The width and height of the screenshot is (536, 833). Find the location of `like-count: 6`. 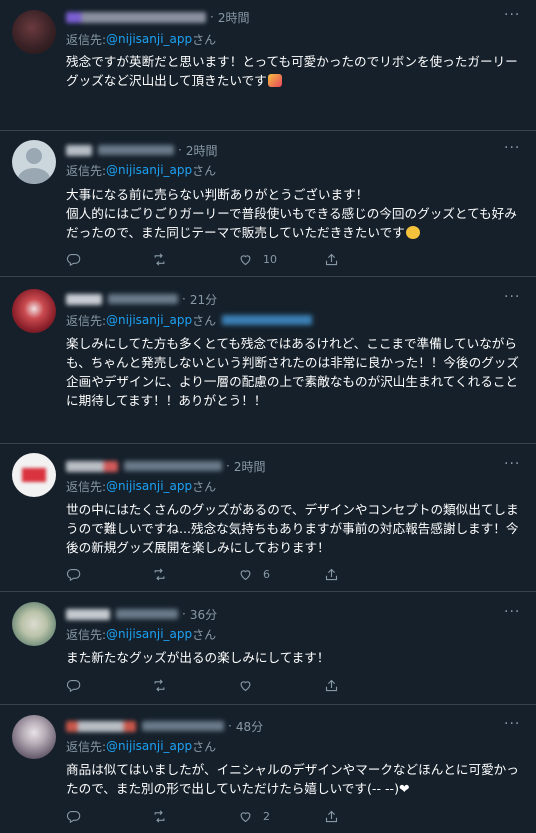

like-count: 6 is located at coordinates (266, 574).